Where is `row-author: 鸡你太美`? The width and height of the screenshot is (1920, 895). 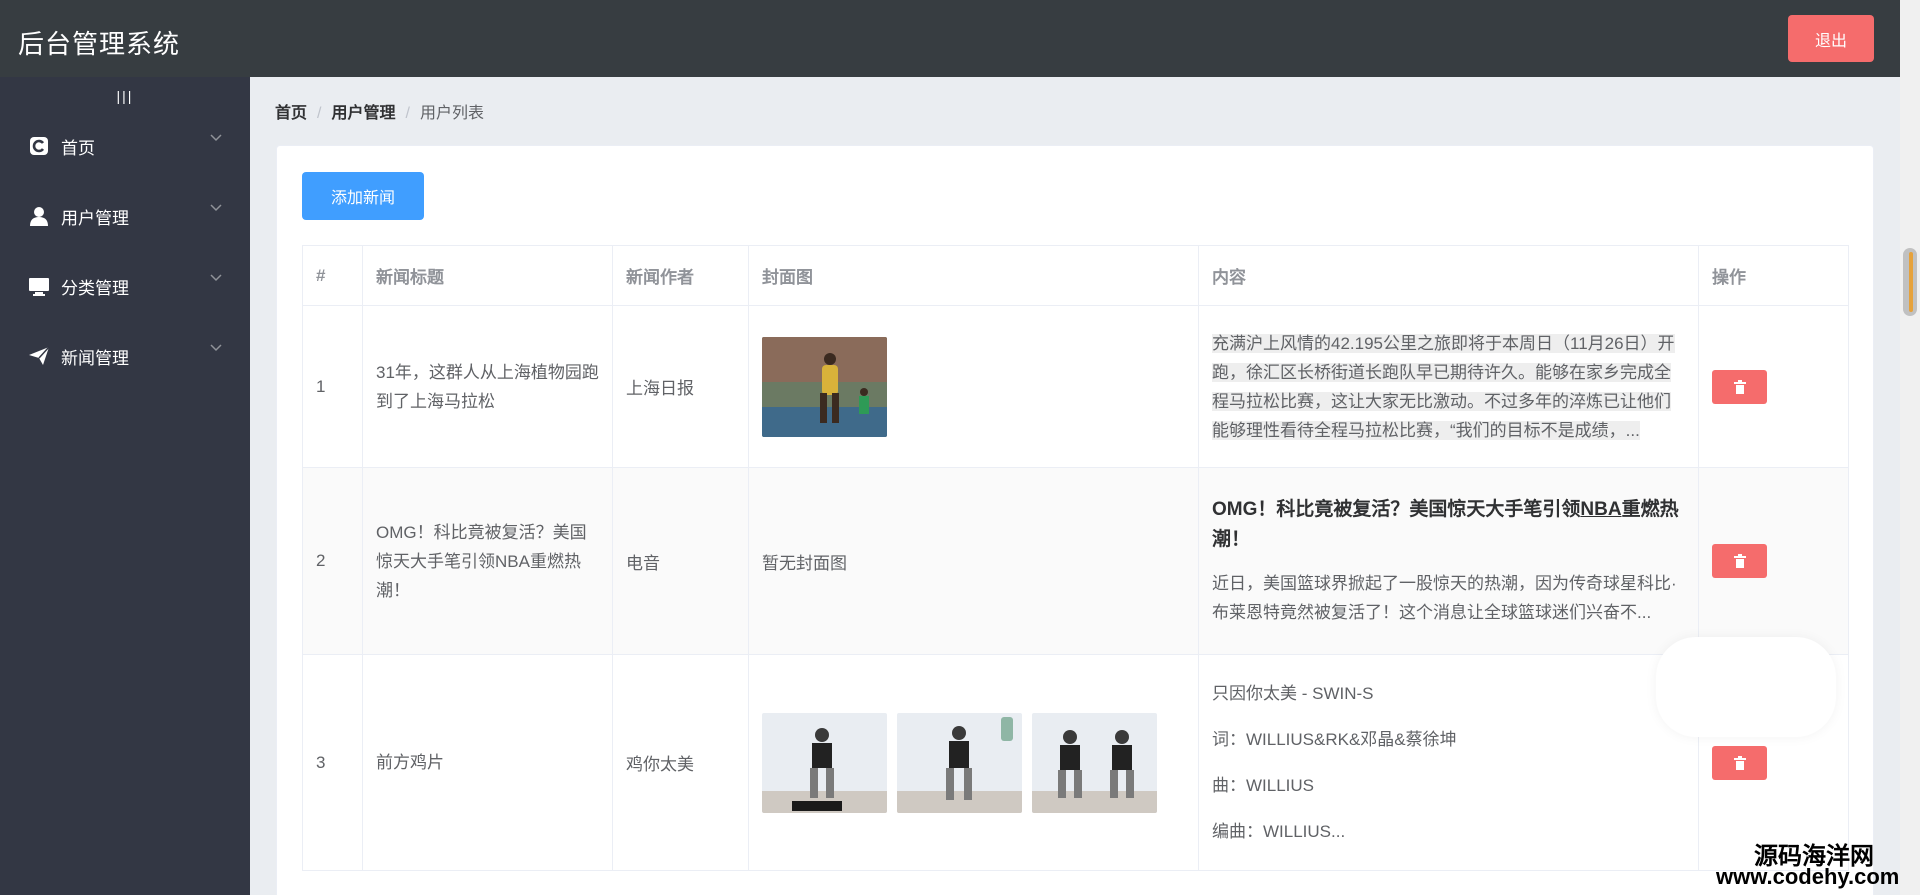
row-author: 鸡你太美 is located at coordinates (680, 762).